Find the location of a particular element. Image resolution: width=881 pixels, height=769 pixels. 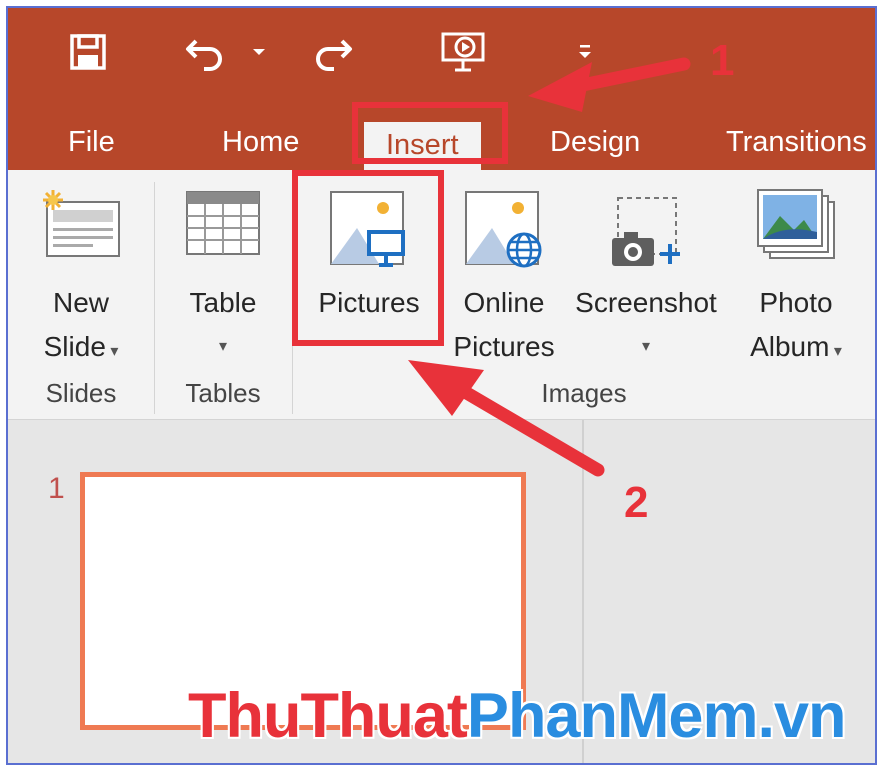

insert-tab-highlight is located at coordinates (430, 133).